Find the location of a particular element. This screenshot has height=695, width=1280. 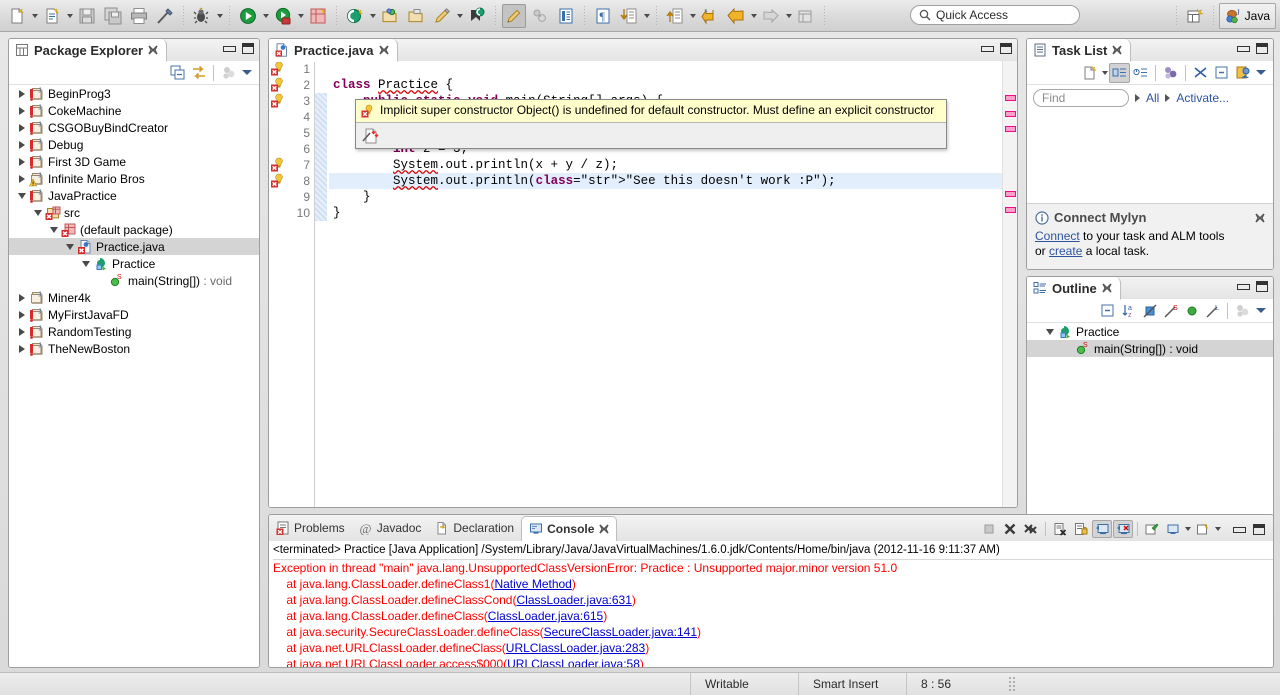

display-selected-console-button is located at coordinates (1173, 529).